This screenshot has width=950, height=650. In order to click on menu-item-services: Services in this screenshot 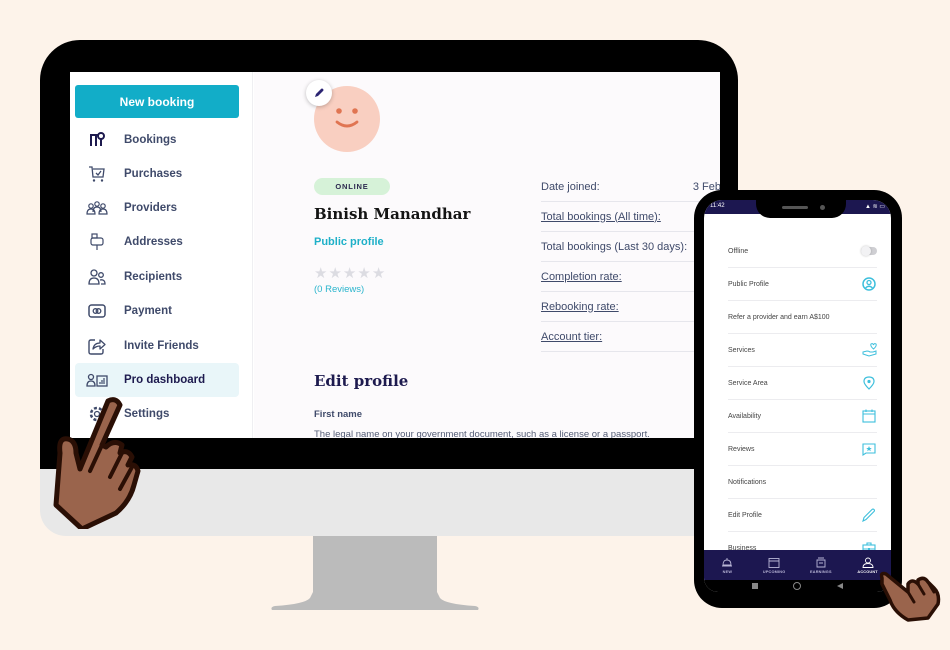, I will do `click(802, 350)`.